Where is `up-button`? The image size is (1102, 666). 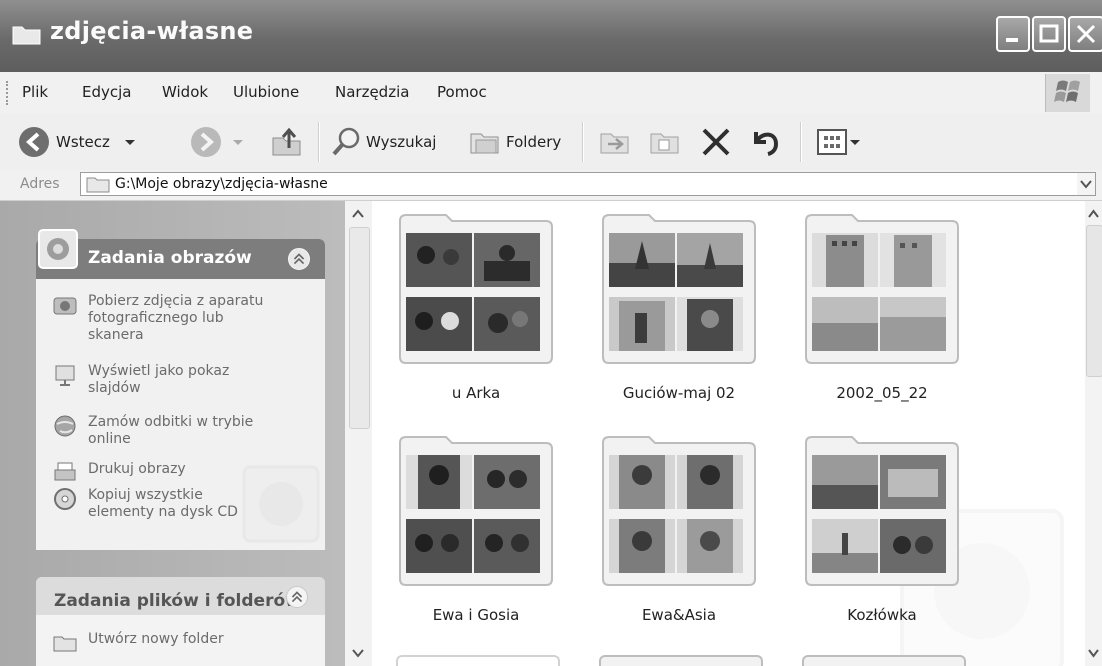
up-button is located at coordinates (287, 142).